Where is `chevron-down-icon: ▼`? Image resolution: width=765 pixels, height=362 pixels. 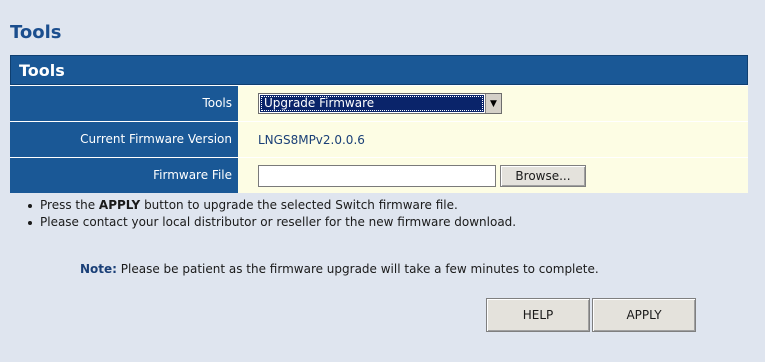
chevron-down-icon: ▼ is located at coordinates (493, 103).